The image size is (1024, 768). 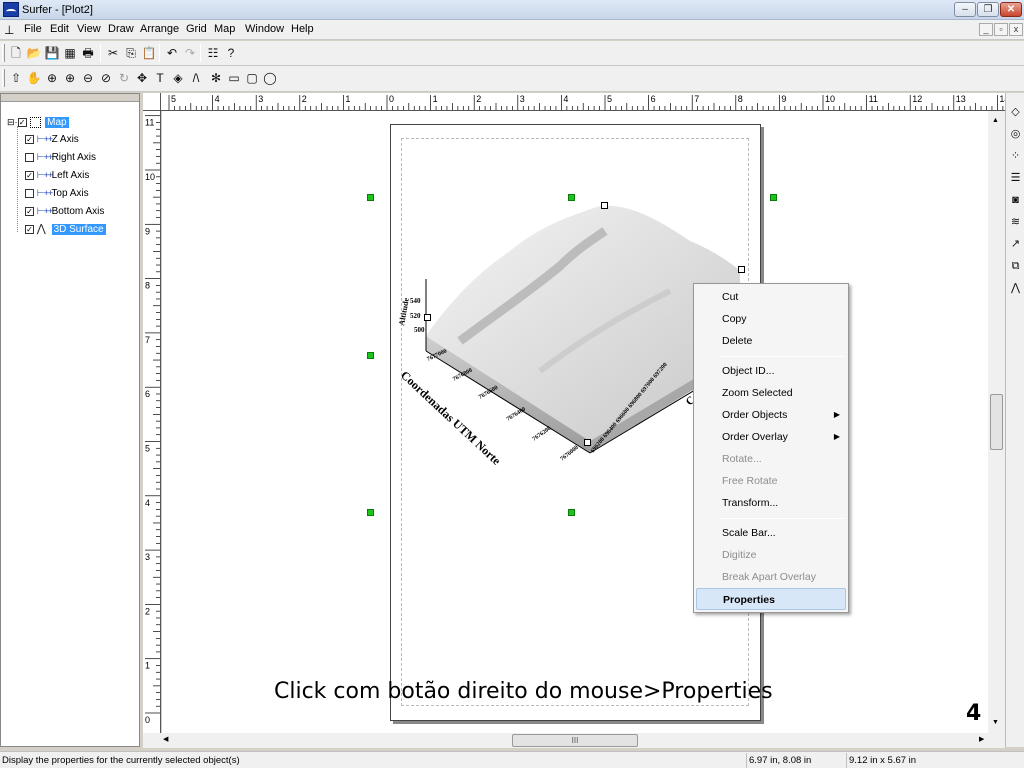 What do you see at coordinates (252, 78) in the screenshot?
I see `rounded-rect-icon: ▢` at bounding box center [252, 78].